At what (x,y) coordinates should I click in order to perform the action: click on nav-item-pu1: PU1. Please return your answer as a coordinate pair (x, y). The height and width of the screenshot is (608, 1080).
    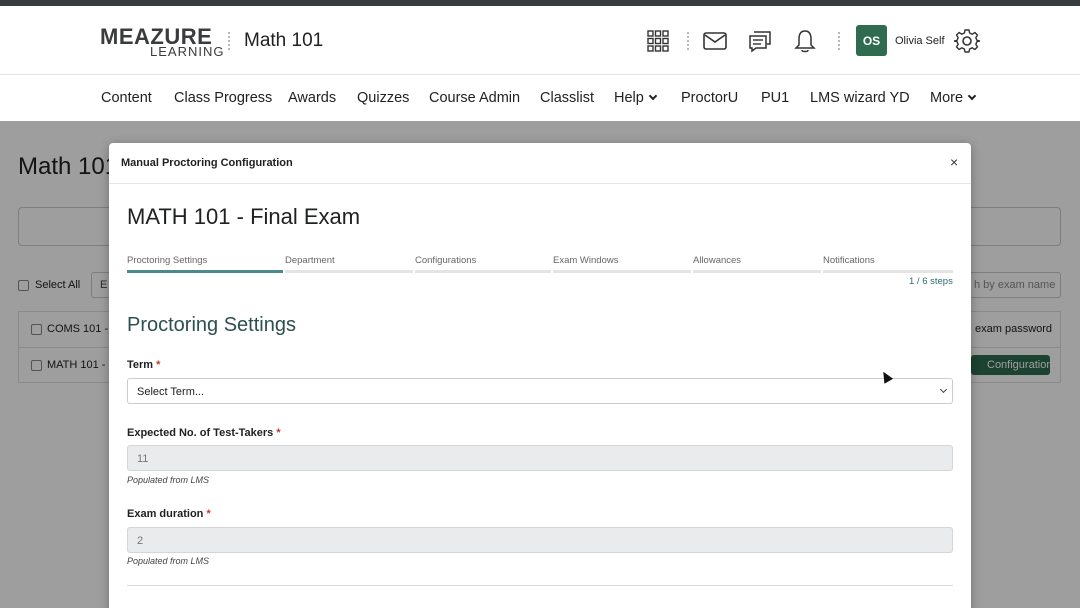
    Looking at the image, I should click on (775, 98).